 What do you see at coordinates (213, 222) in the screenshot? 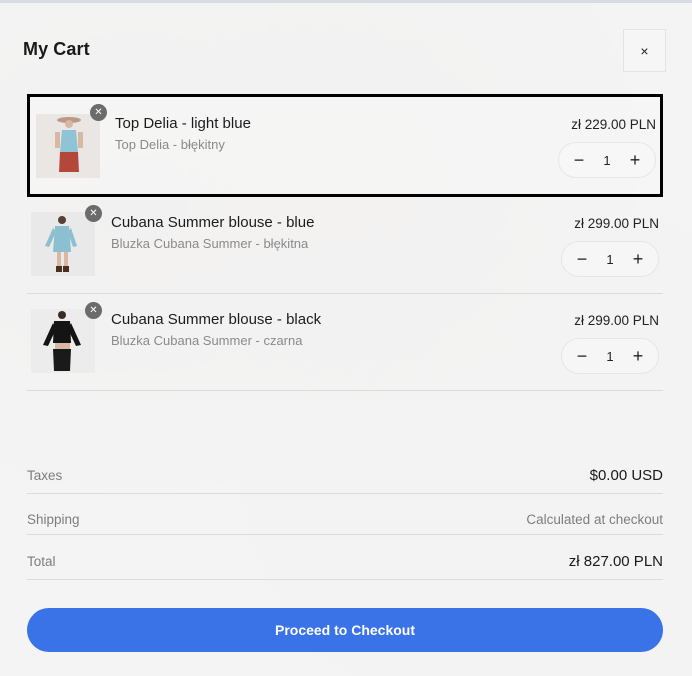
I see `item-name: Cubana Summer blouse - blue` at bounding box center [213, 222].